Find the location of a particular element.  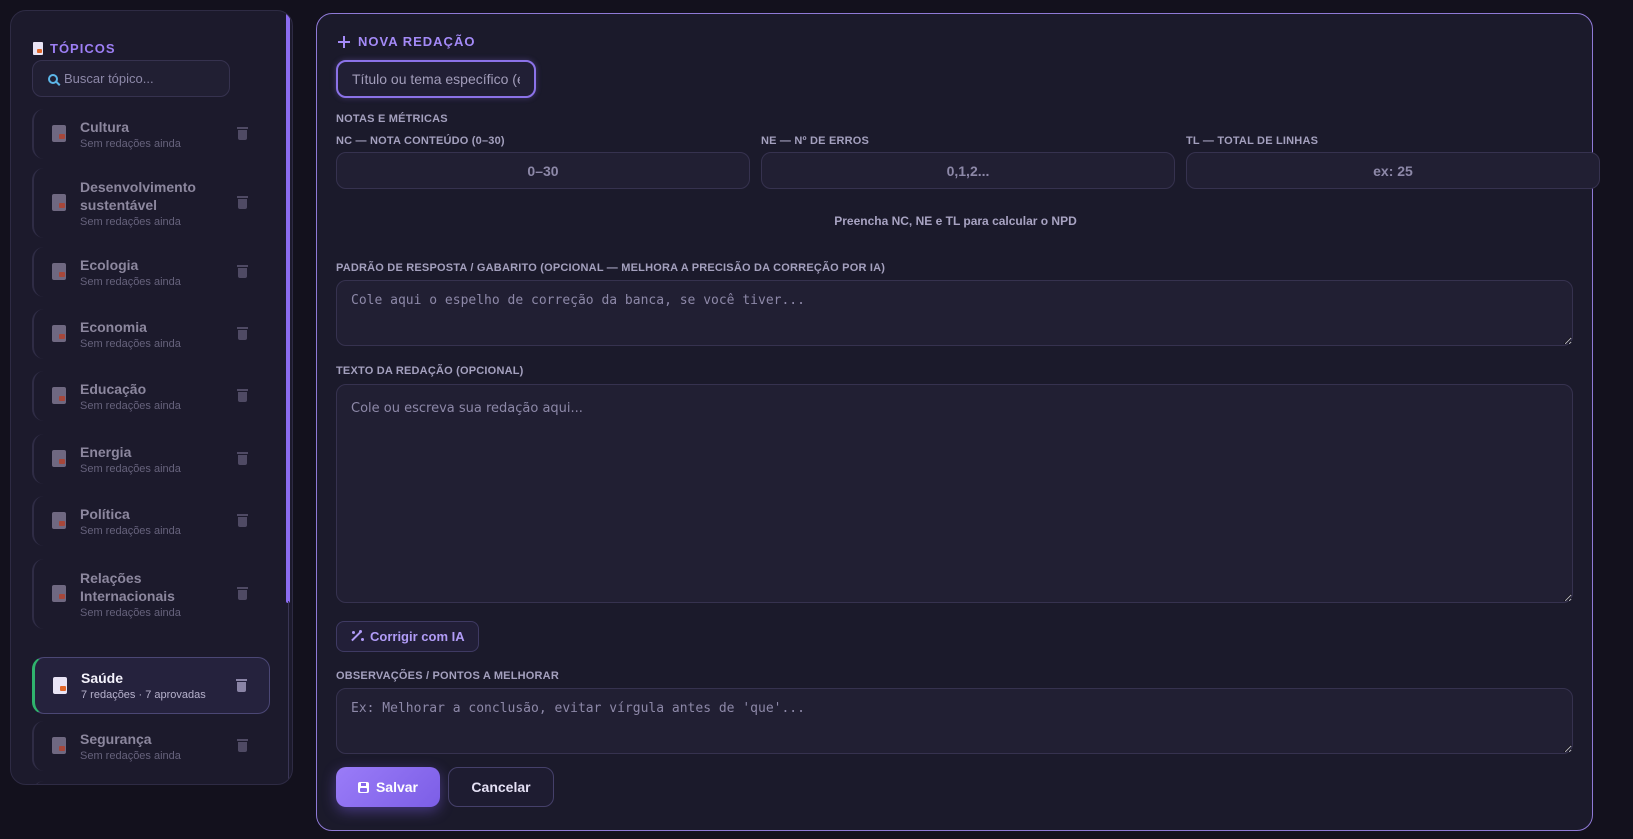

topic-name: Energia is located at coordinates (106, 451).